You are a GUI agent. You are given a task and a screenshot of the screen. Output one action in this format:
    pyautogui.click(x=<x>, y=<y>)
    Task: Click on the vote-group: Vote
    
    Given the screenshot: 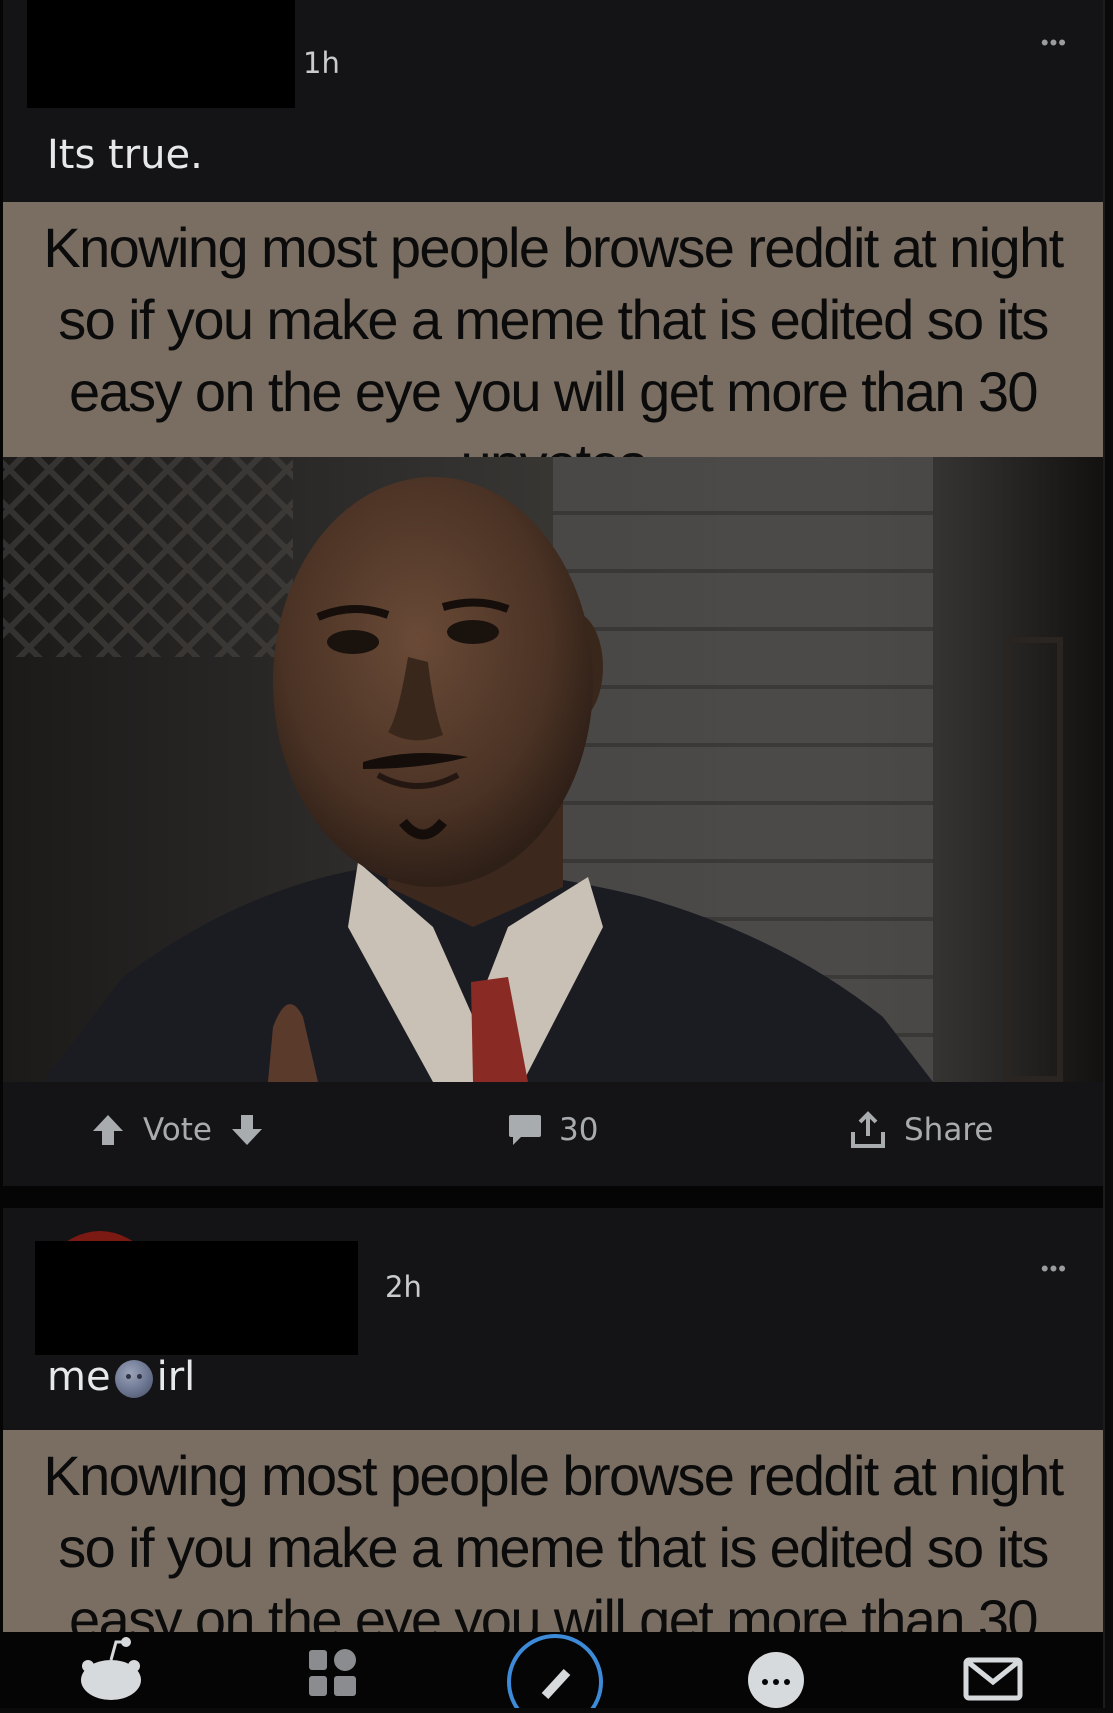 What is the action you would take?
    pyautogui.click(x=177, y=1130)
    